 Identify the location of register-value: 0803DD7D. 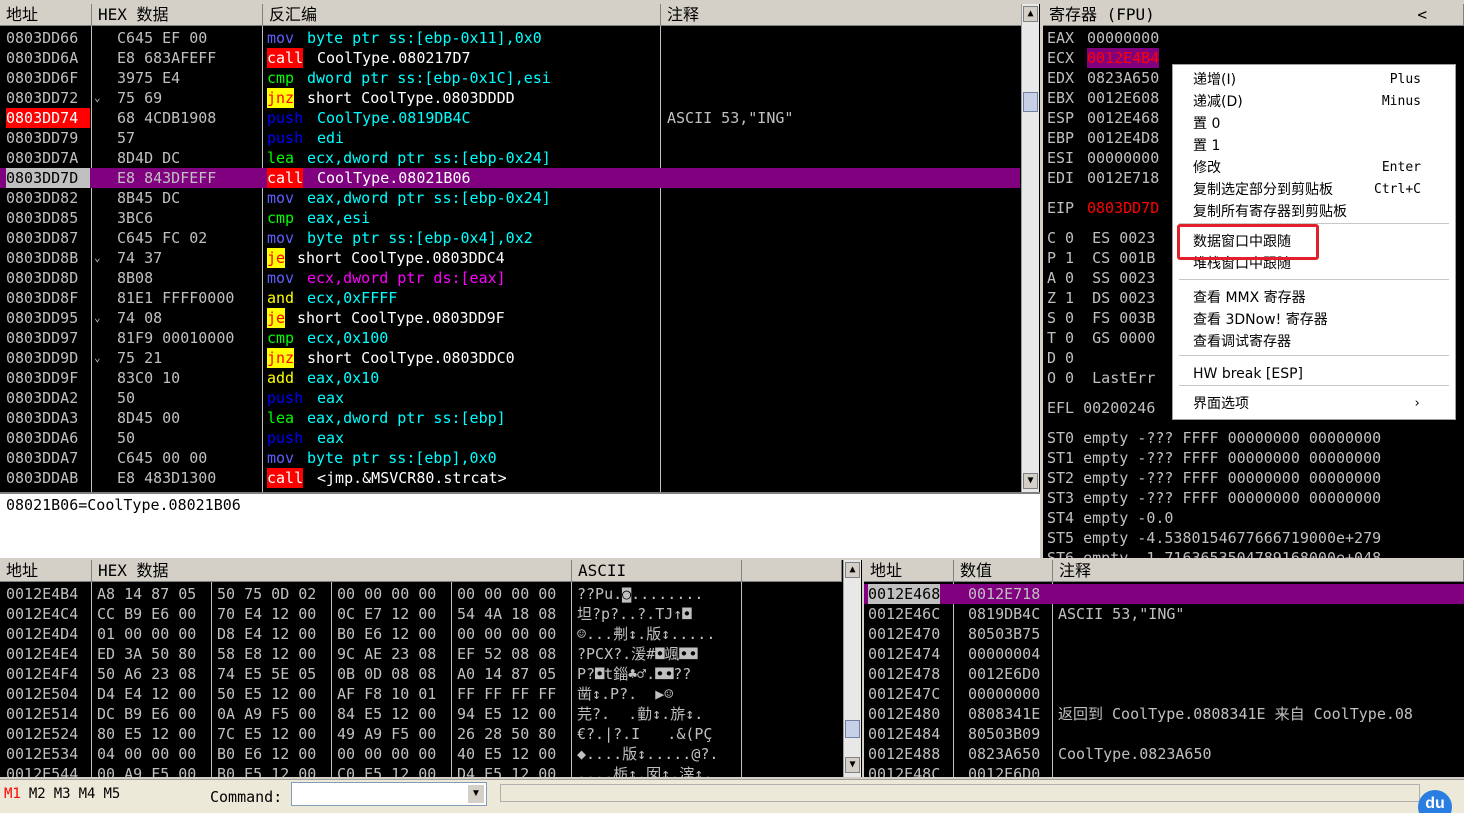
(1123, 208).